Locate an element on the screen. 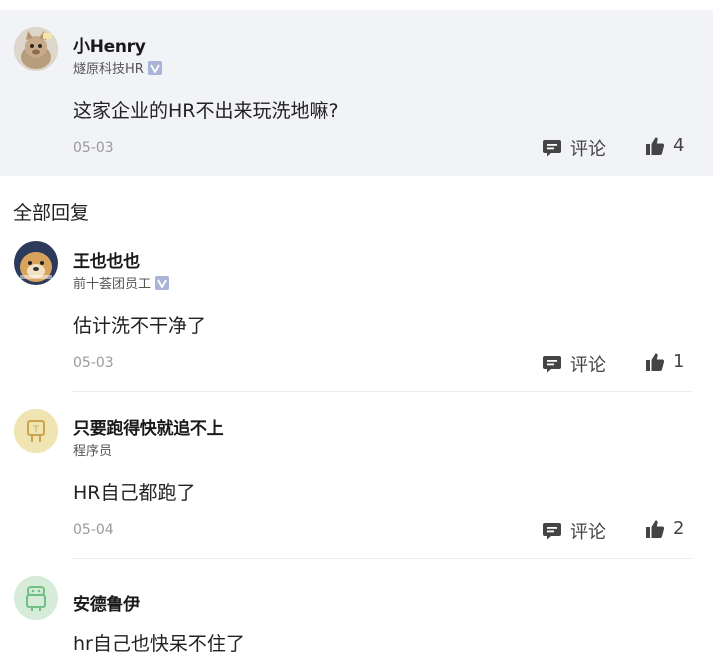  like-count: 4 is located at coordinates (679, 145).